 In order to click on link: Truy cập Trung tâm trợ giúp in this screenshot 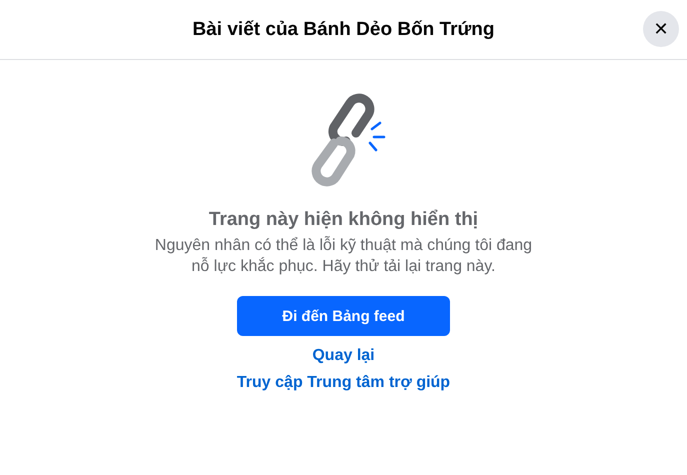, I will do `click(343, 383)`.